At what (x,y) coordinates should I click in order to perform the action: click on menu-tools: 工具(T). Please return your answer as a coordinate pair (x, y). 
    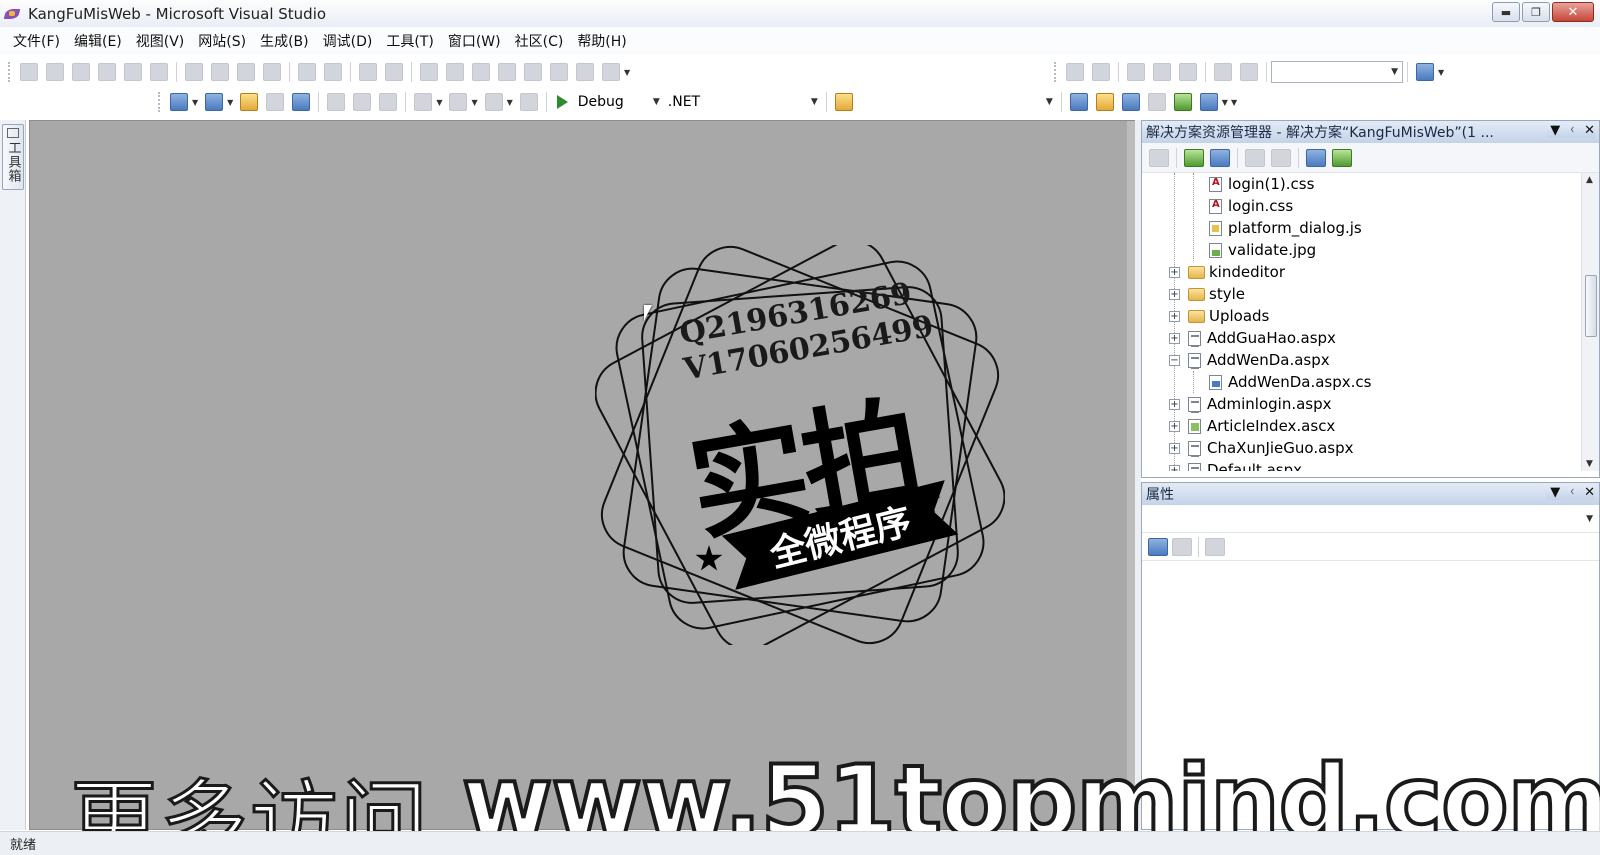
    Looking at the image, I should click on (409, 41).